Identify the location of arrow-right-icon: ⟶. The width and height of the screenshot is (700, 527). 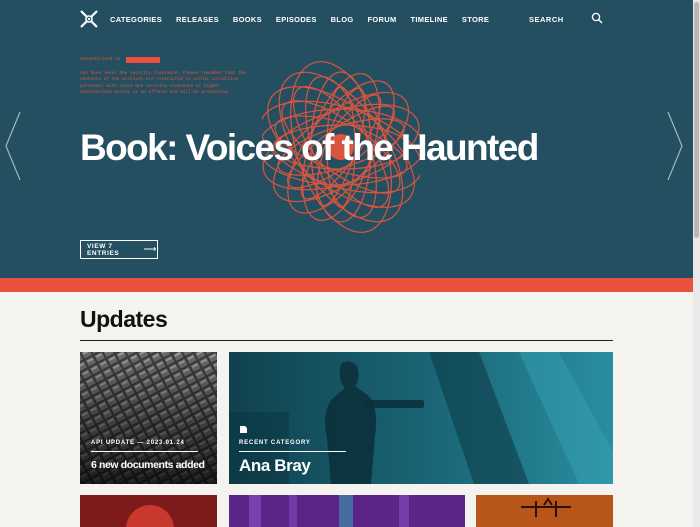
(150, 249).